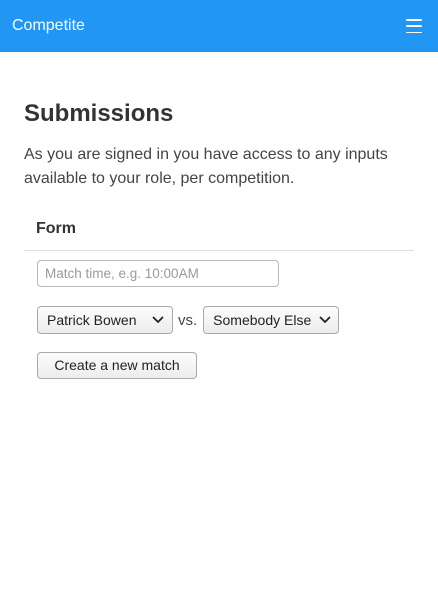  Describe the element at coordinates (188, 320) in the screenshot. I see `vs-label: vs.` at that location.